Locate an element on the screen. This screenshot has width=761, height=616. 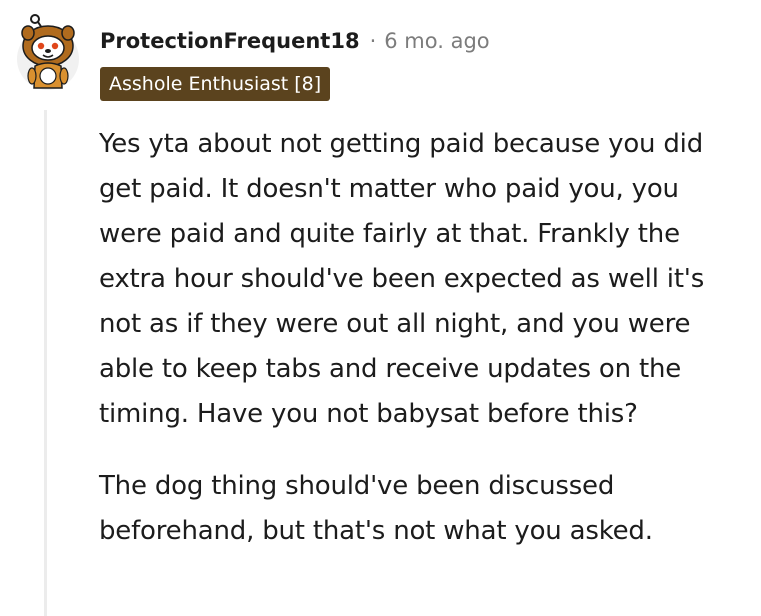
comment-meta: ProtectionFrequent18 · 6 mo. ago is located at coordinates (295, 41).